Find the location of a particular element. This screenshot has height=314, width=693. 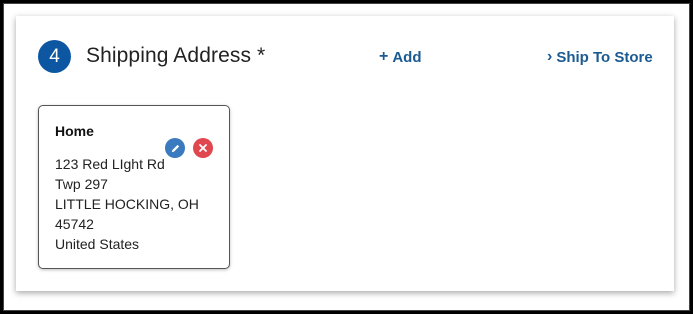

address-line: 45742 is located at coordinates (74, 224).